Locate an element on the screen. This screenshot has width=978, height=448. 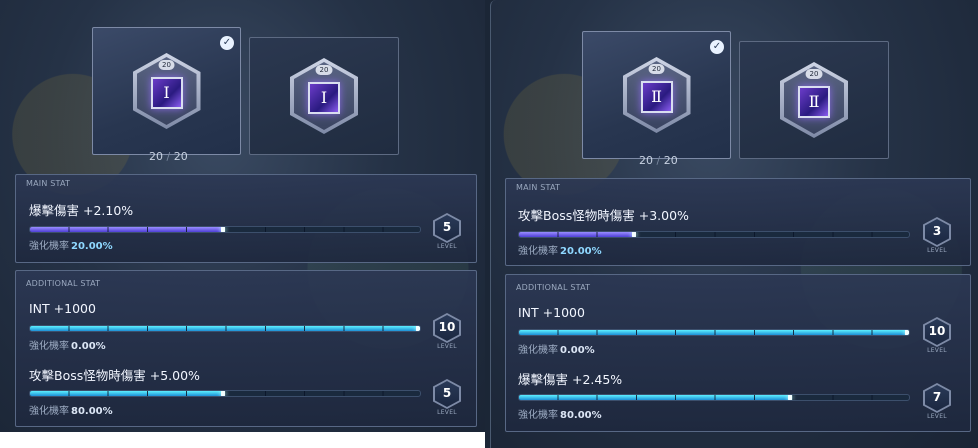
slot-primary: ✓ 20 Ⅰ is located at coordinates (166, 91).